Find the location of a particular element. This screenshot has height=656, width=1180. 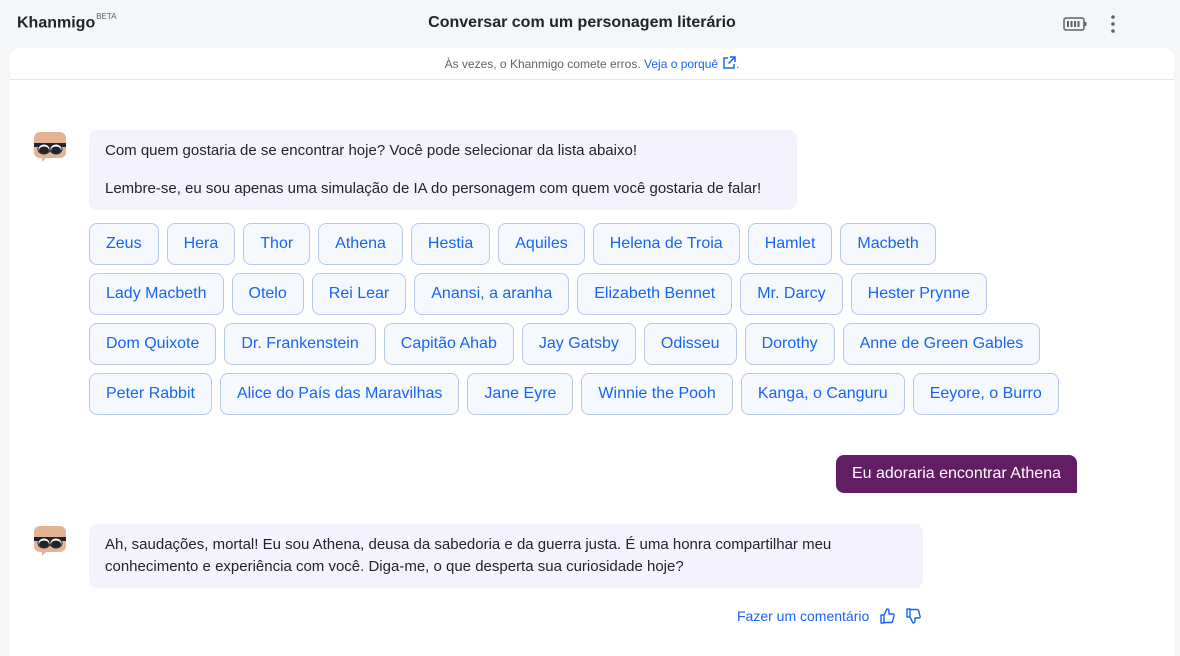

character-option-button: Dom Quixote is located at coordinates (153, 344).